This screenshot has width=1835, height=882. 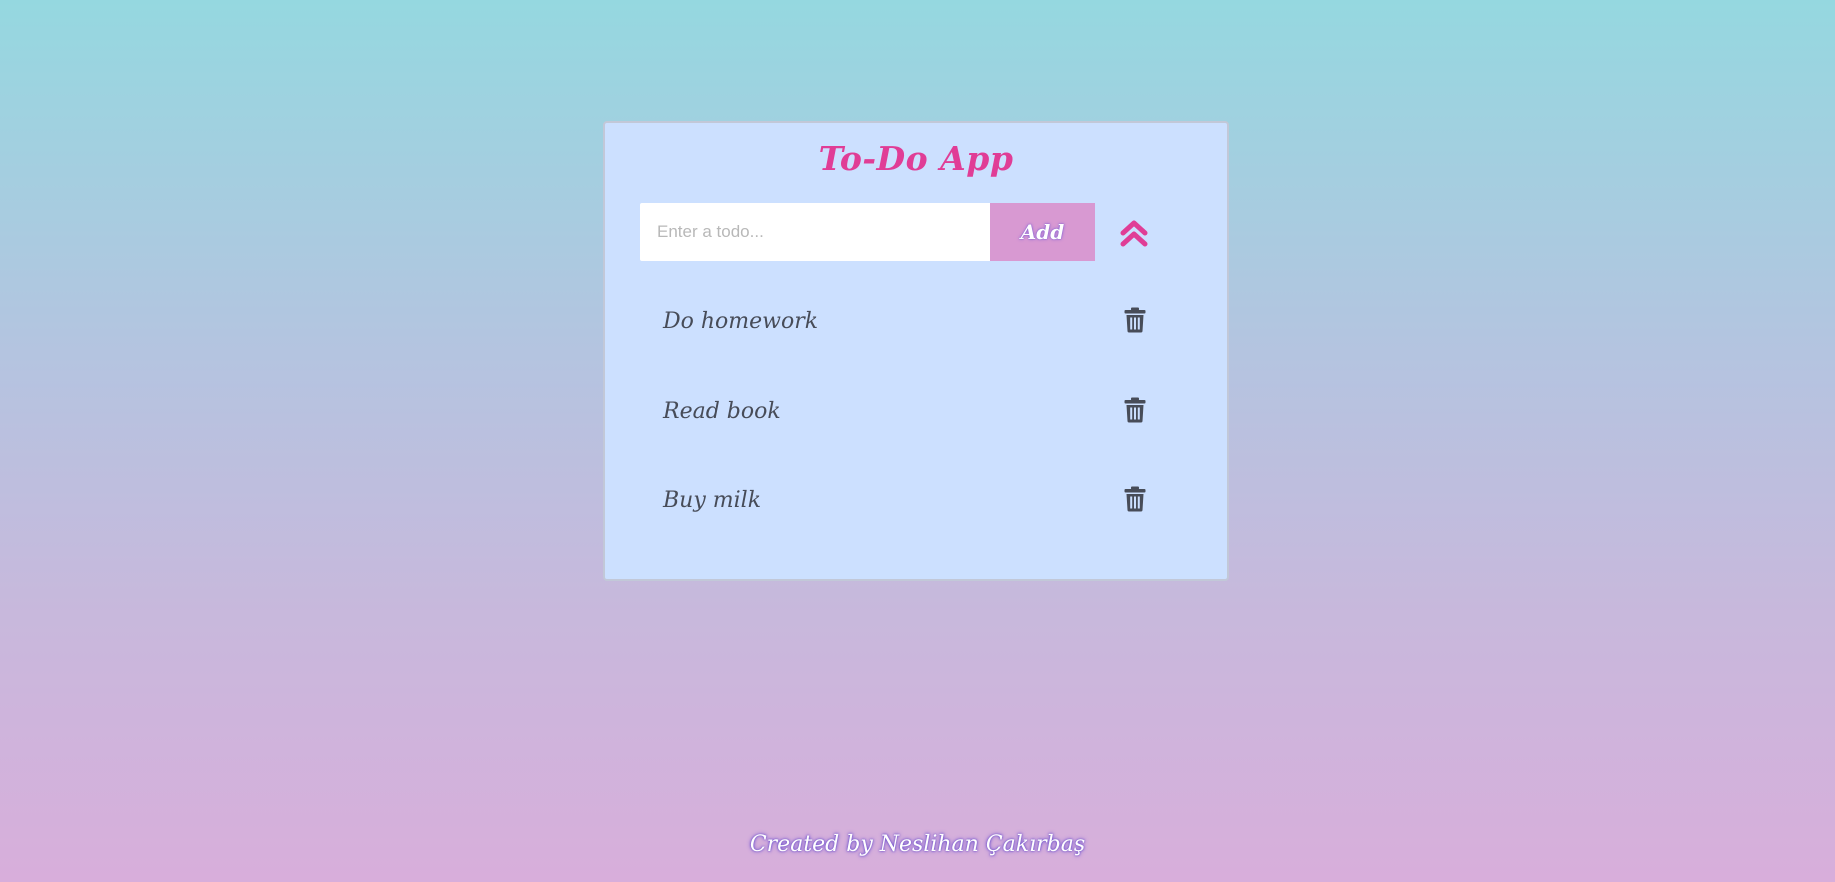 What do you see at coordinates (1042, 232) in the screenshot?
I see `add-button: Add` at bounding box center [1042, 232].